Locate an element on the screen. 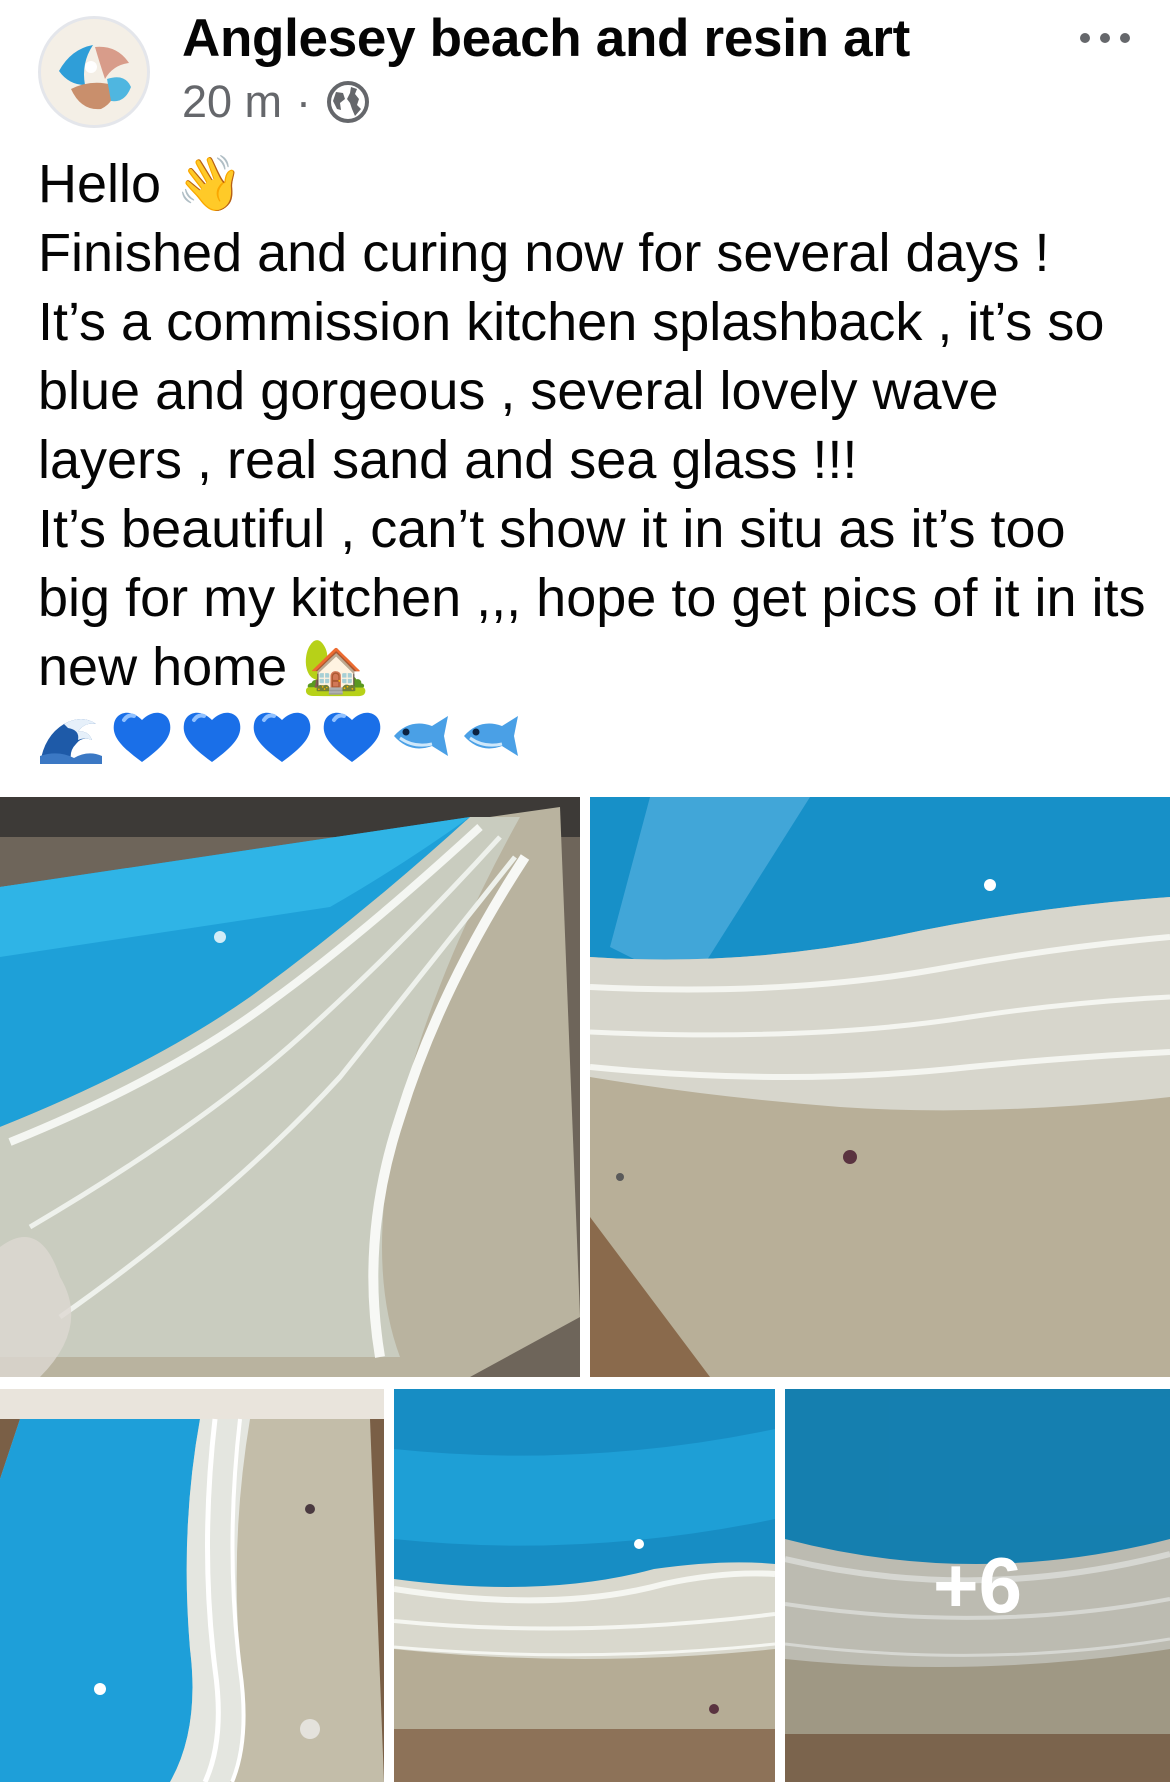  resin-splashback-photo-5: +6 is located at coordinates (977, 1585).